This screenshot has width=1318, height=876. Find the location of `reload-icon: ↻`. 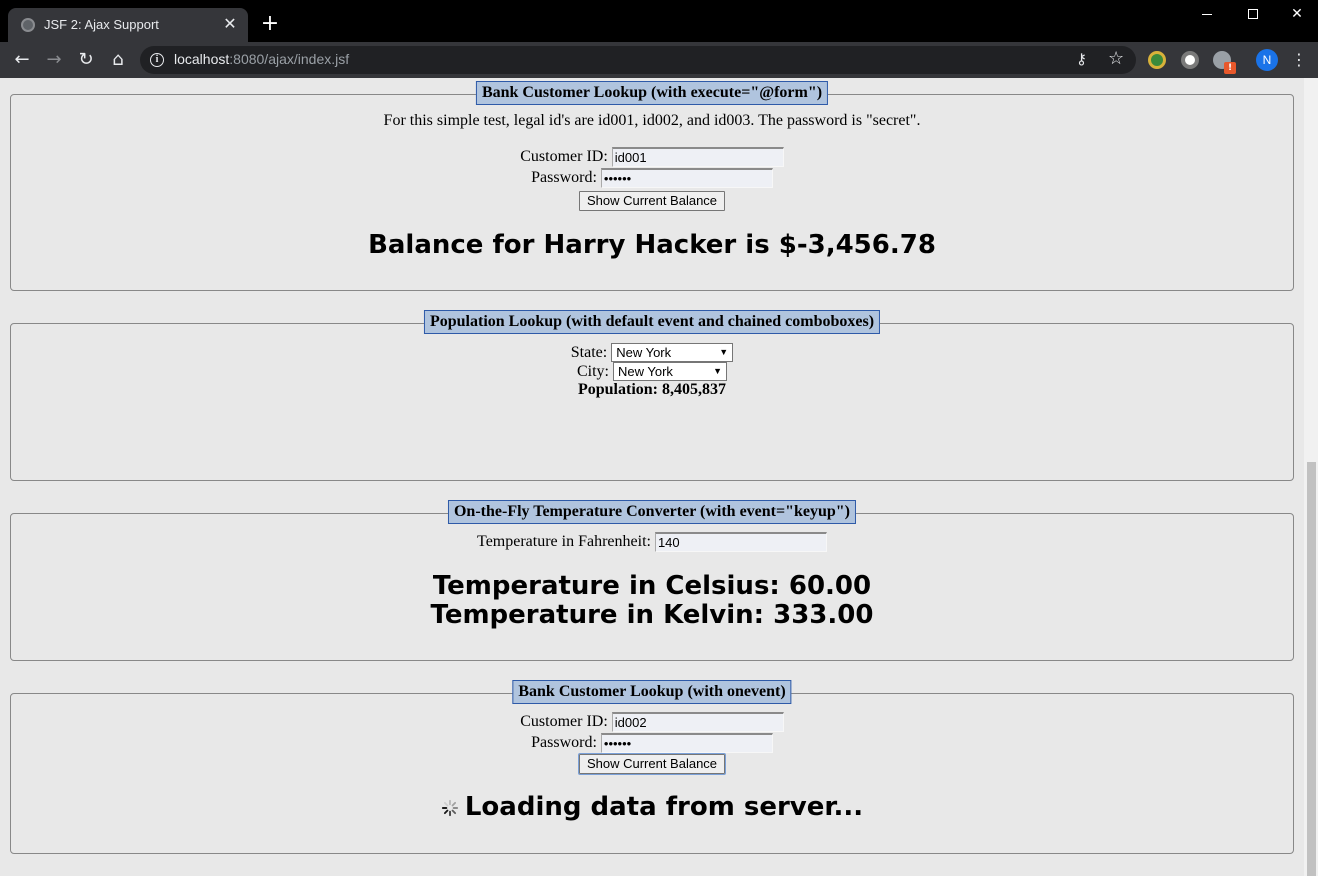

reload-icon: ↻ is located at coordinates (86, 60).